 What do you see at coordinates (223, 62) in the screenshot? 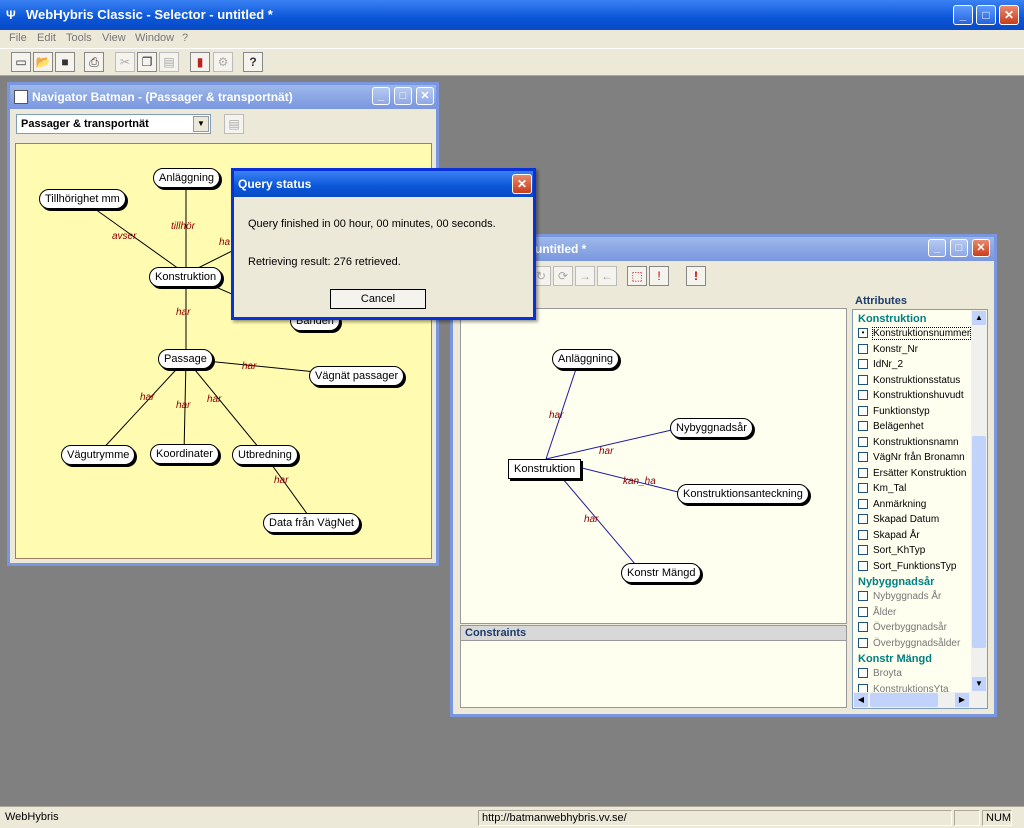
I see `settings-icon: ⚙` at bounding box center [223, 62].